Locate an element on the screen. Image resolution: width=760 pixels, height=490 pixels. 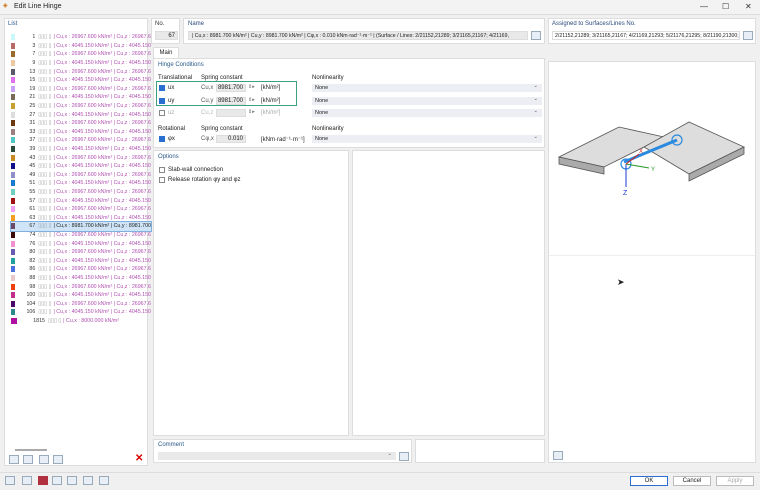
list-item-number: 3 is located at coordinates (34, 45).